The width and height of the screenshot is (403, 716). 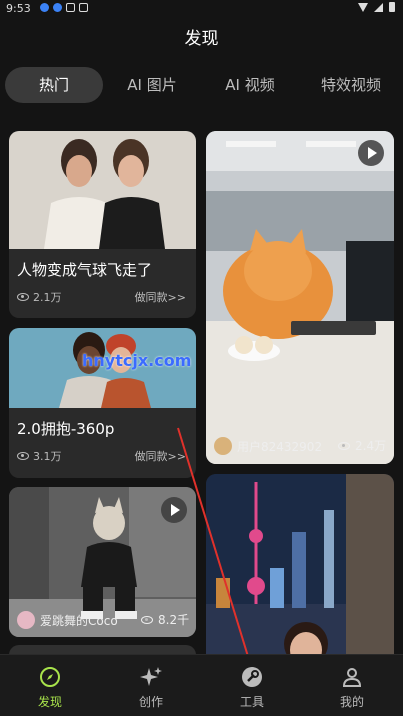 What do you see at coordinates (351, 702) in the screenshot?
I see `nav-label: 我的` at bounding box center [351, 702].